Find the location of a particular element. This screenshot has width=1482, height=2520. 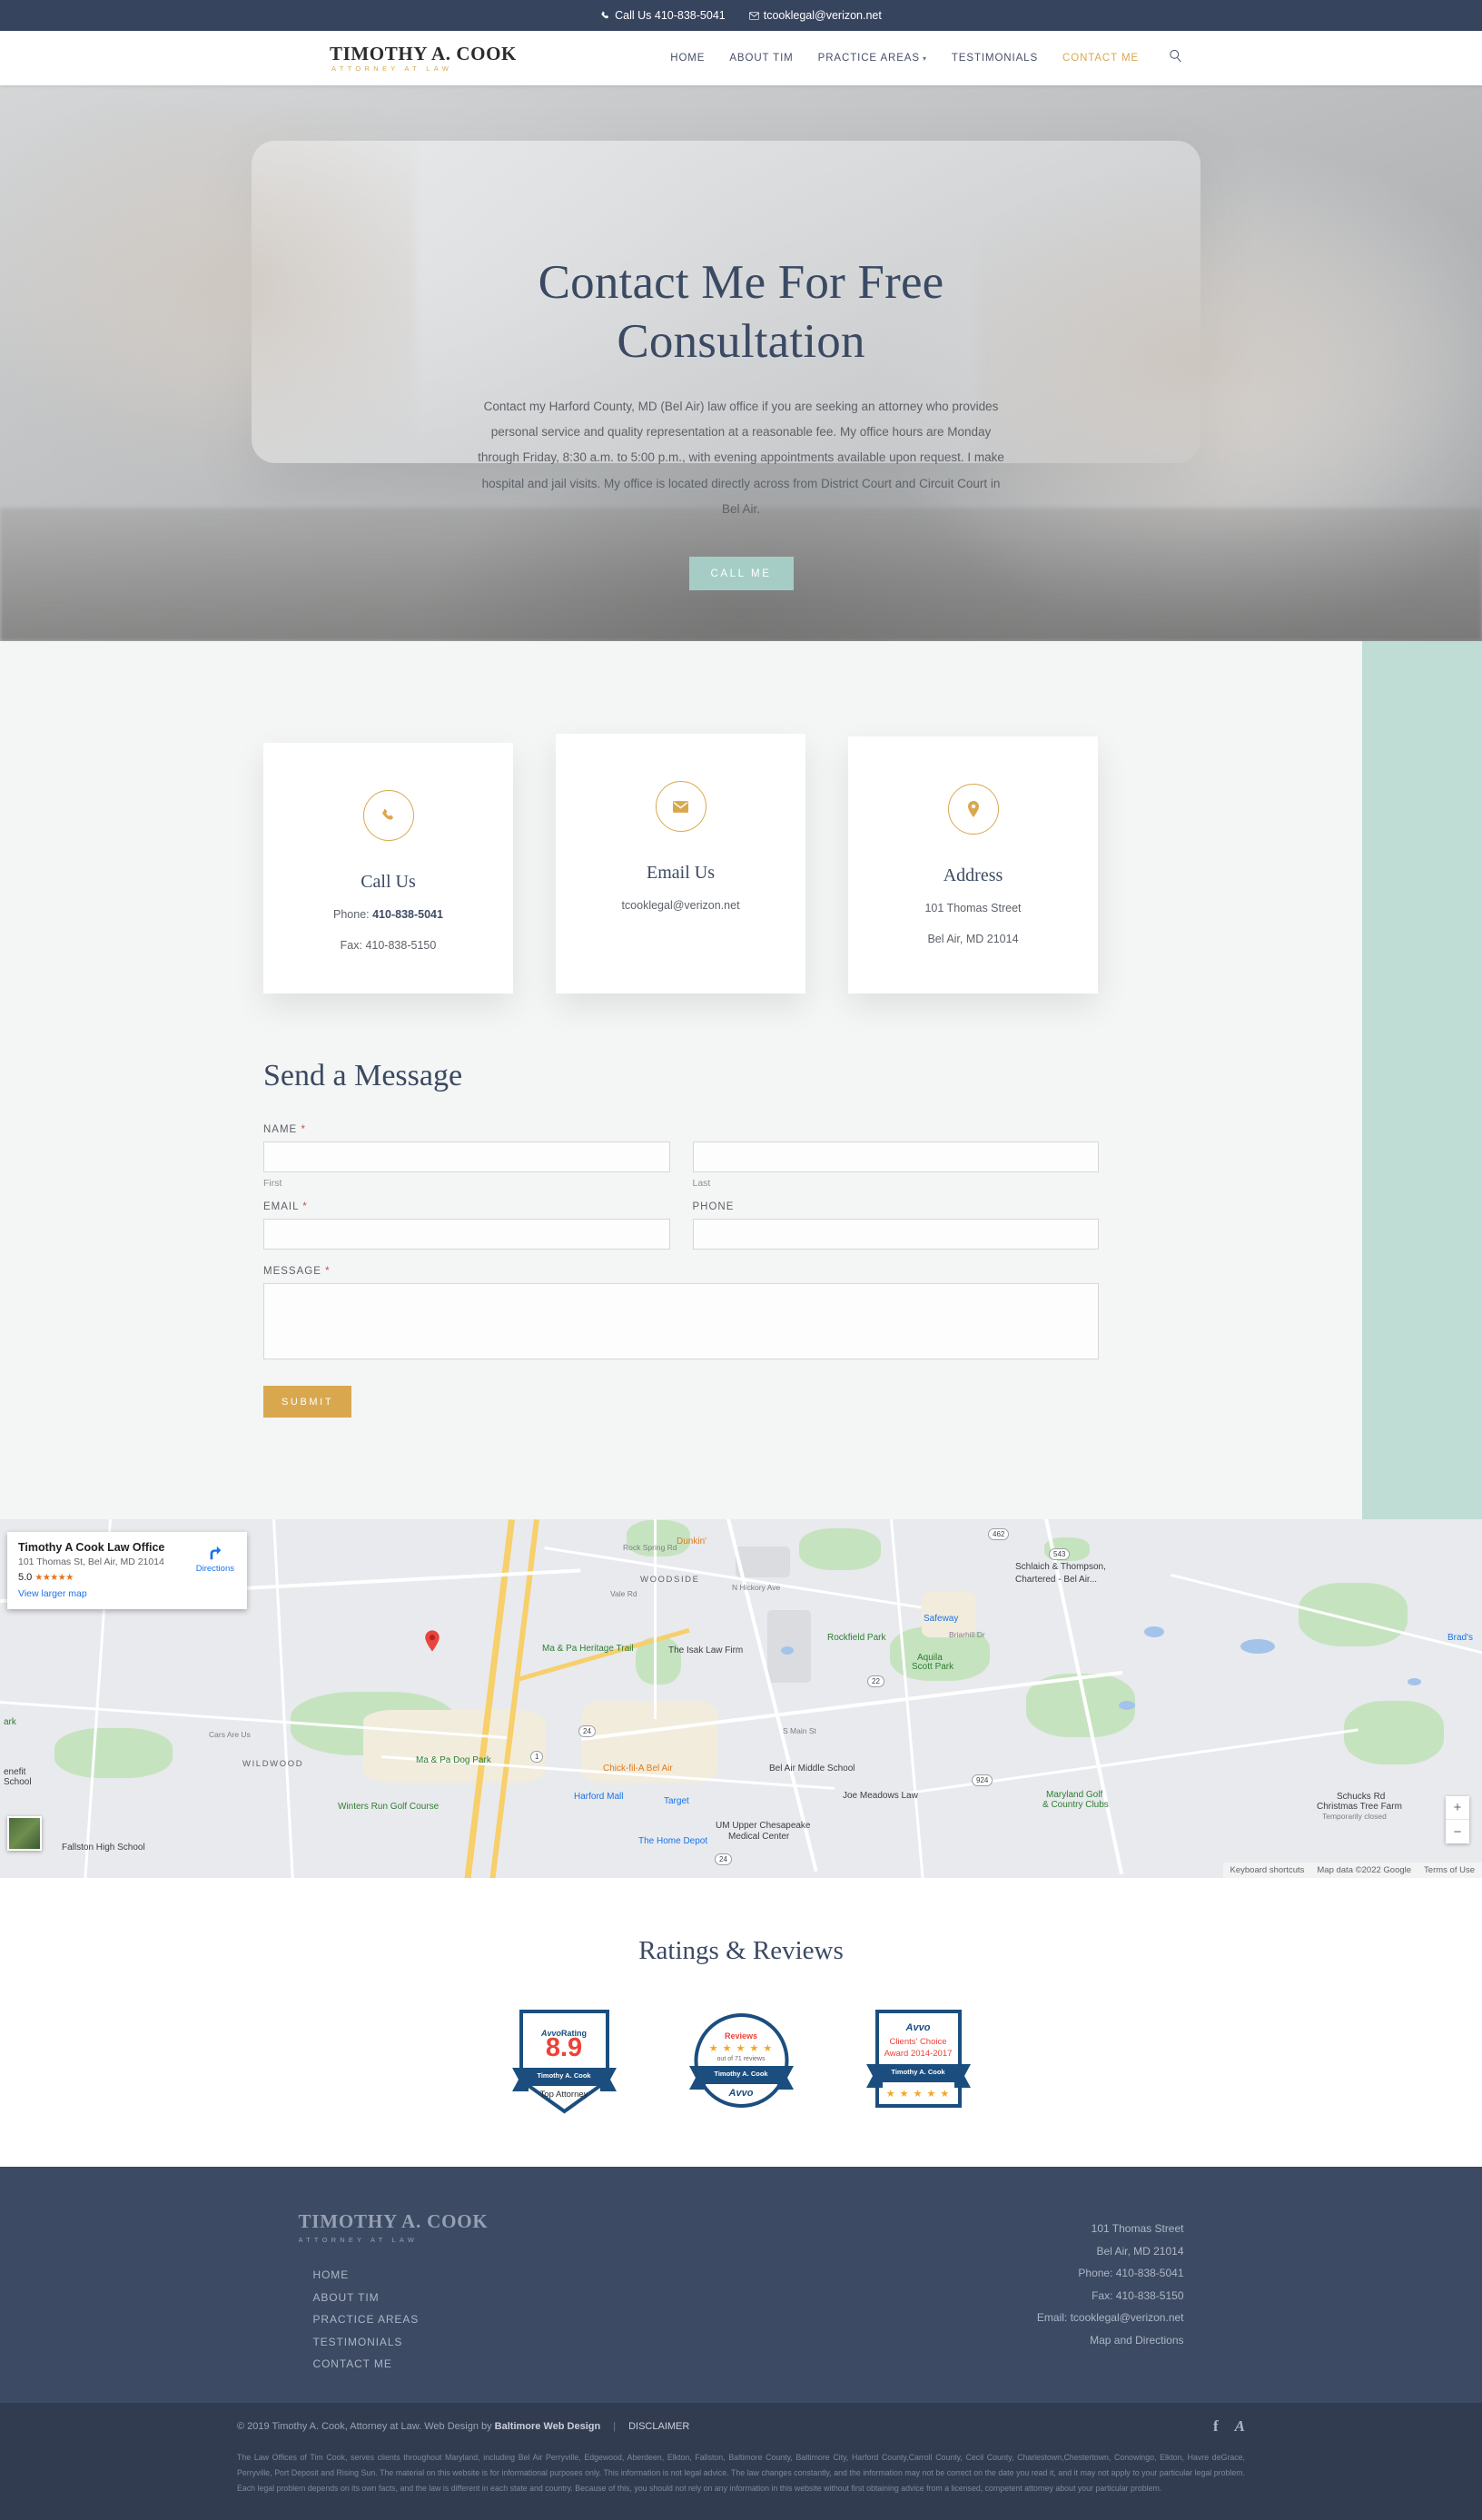

card-title: Address is located at coordinates (973, 875).